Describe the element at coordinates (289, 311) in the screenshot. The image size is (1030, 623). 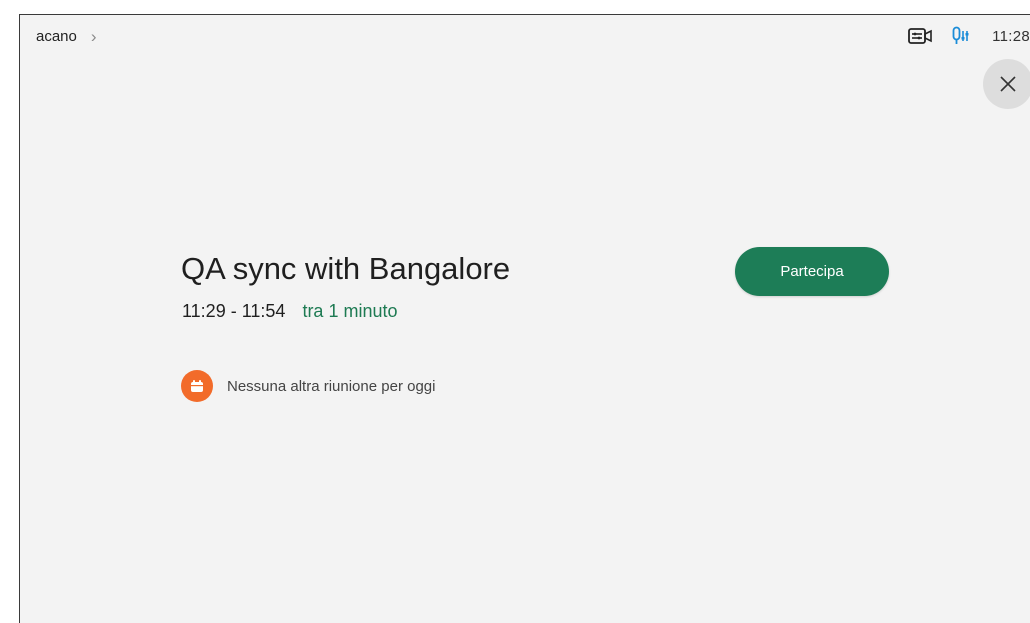
I see `meeting-time: 11:29 - 11:54 tra 1 minuto` at that location.